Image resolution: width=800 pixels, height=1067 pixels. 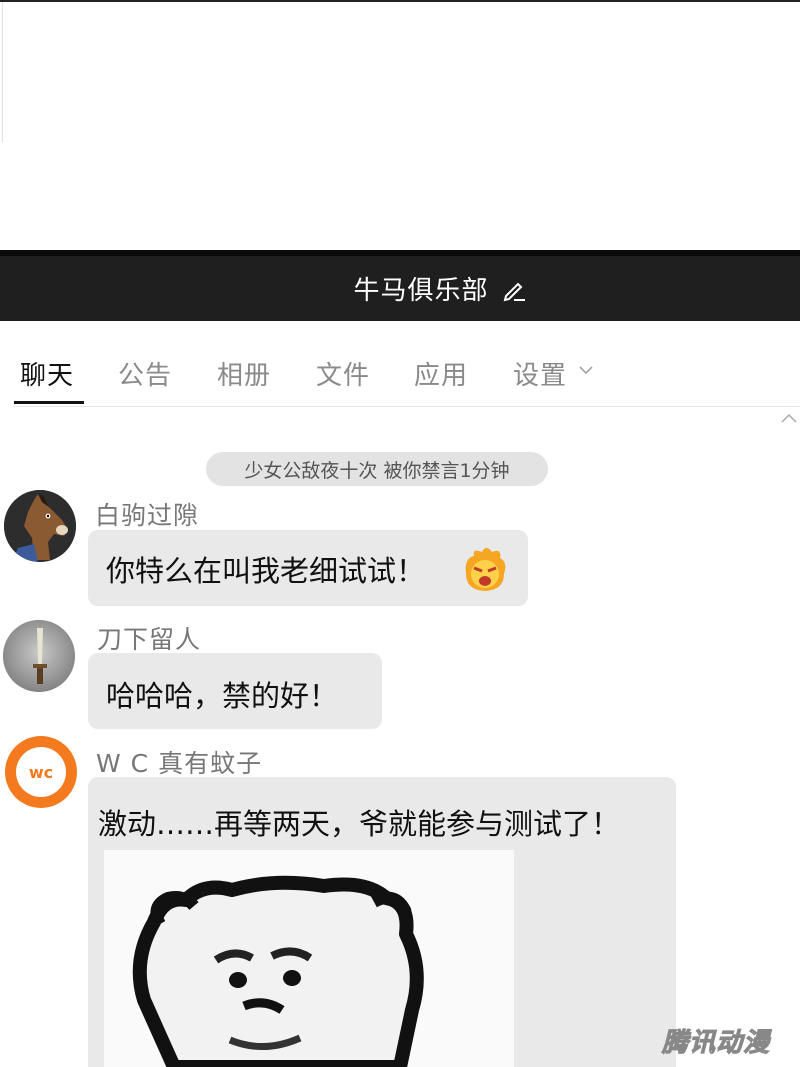 I want to click on tab-settings: 设置, so click(x=540, y=373).